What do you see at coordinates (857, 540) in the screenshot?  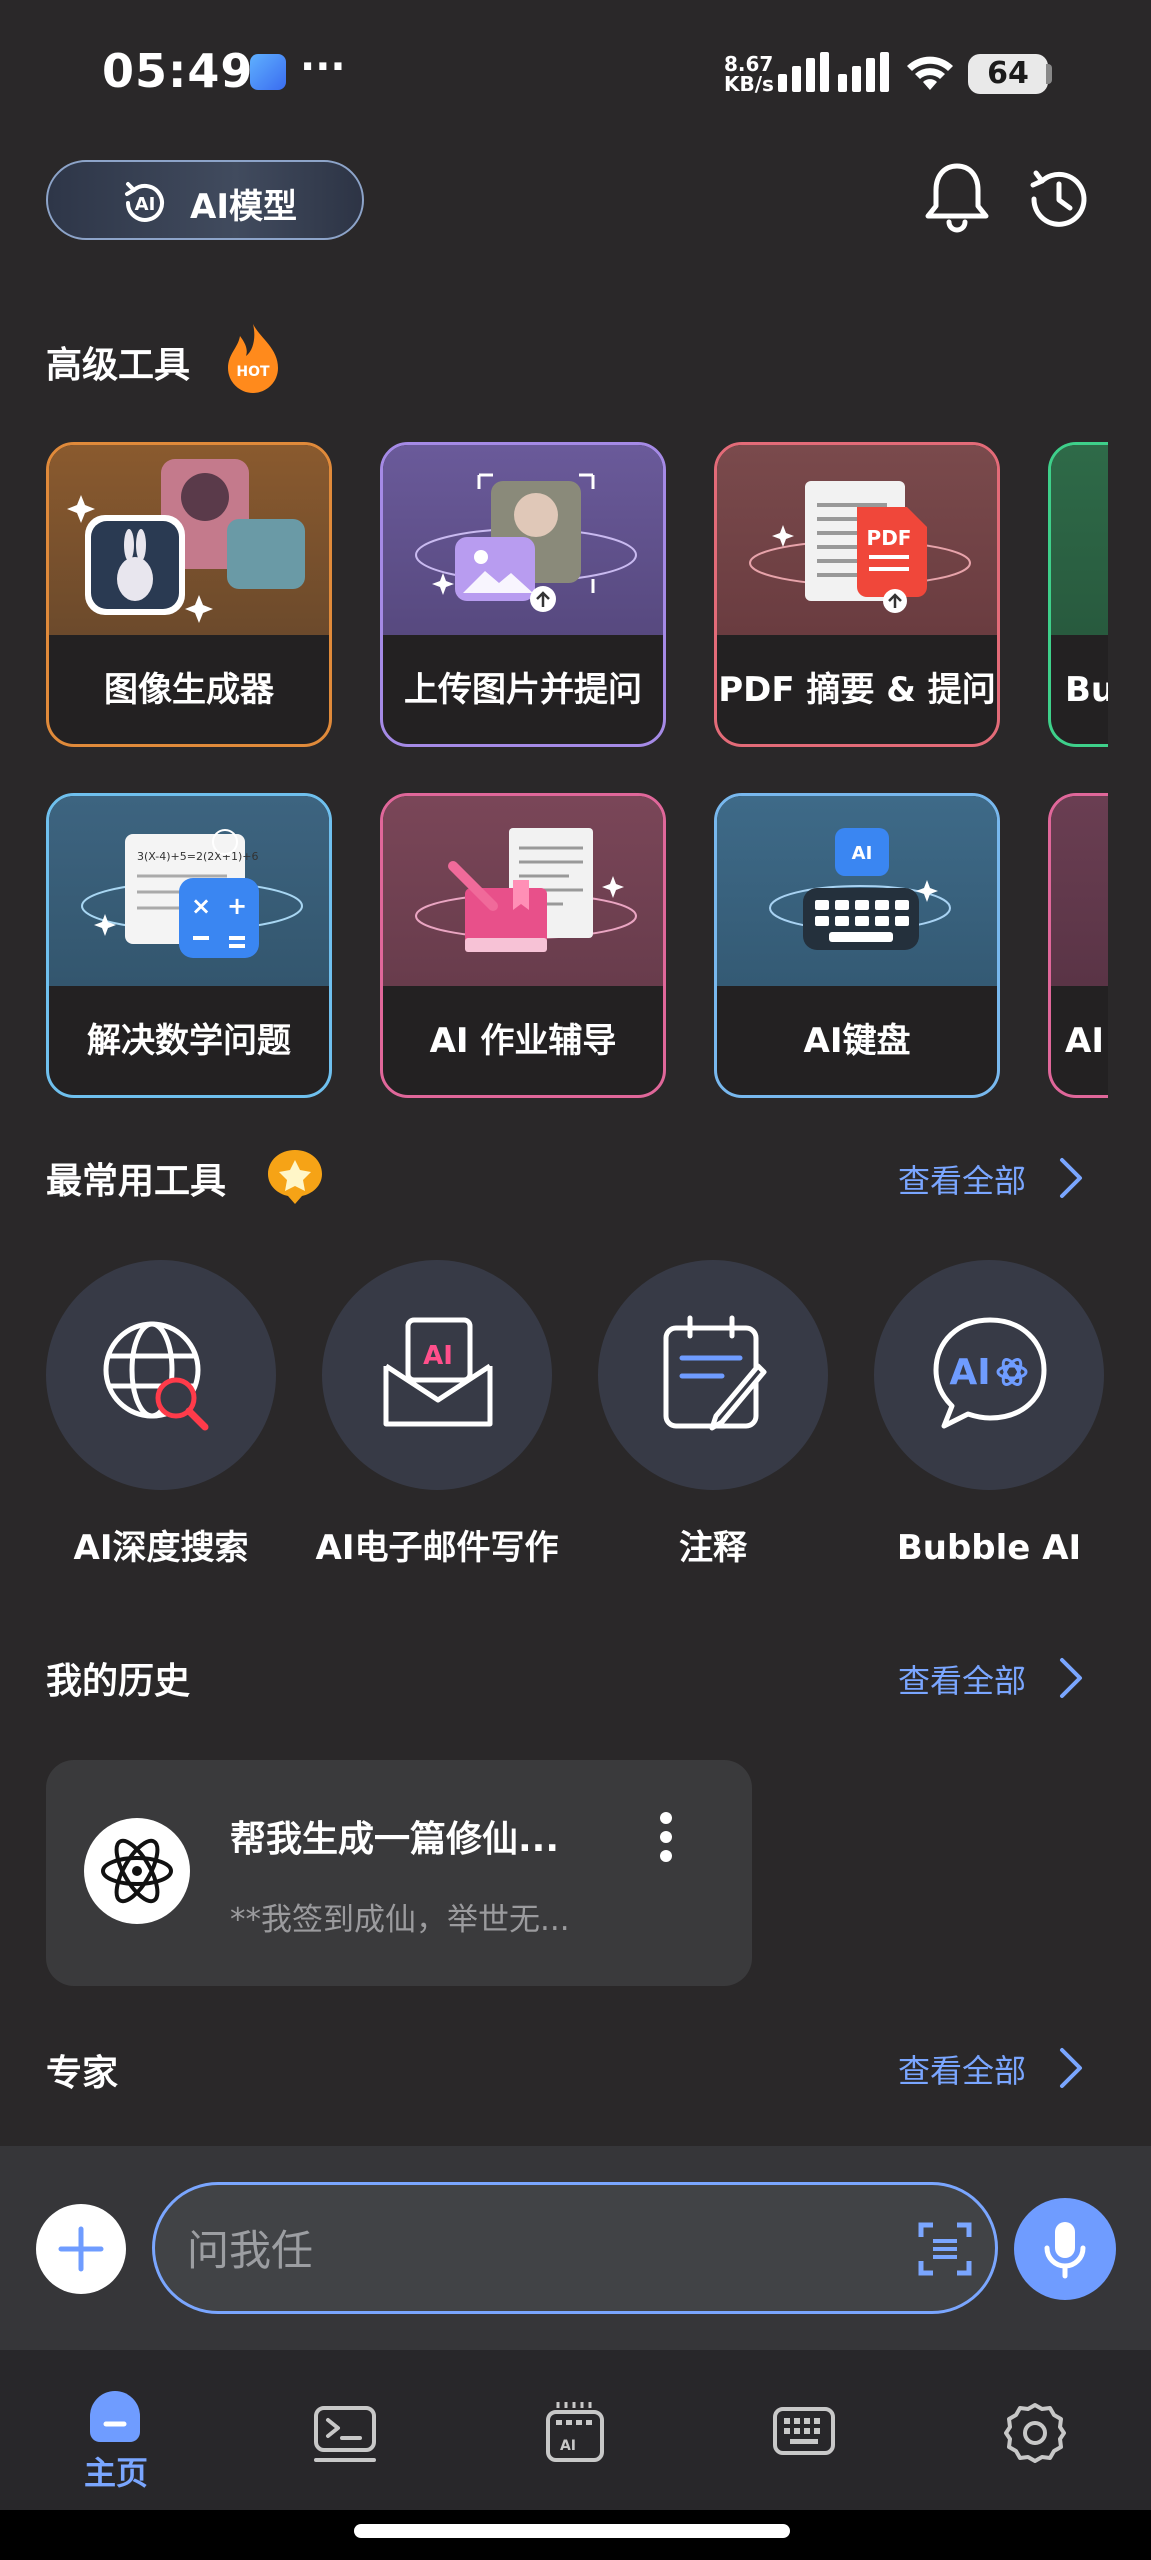 I see `pdf-art: PDF` at bounding box center [857, 540].